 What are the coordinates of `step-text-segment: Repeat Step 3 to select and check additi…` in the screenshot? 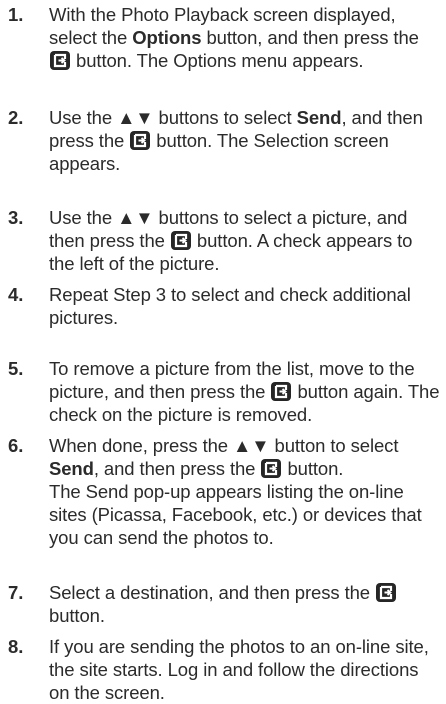 It's located at (230, 306).